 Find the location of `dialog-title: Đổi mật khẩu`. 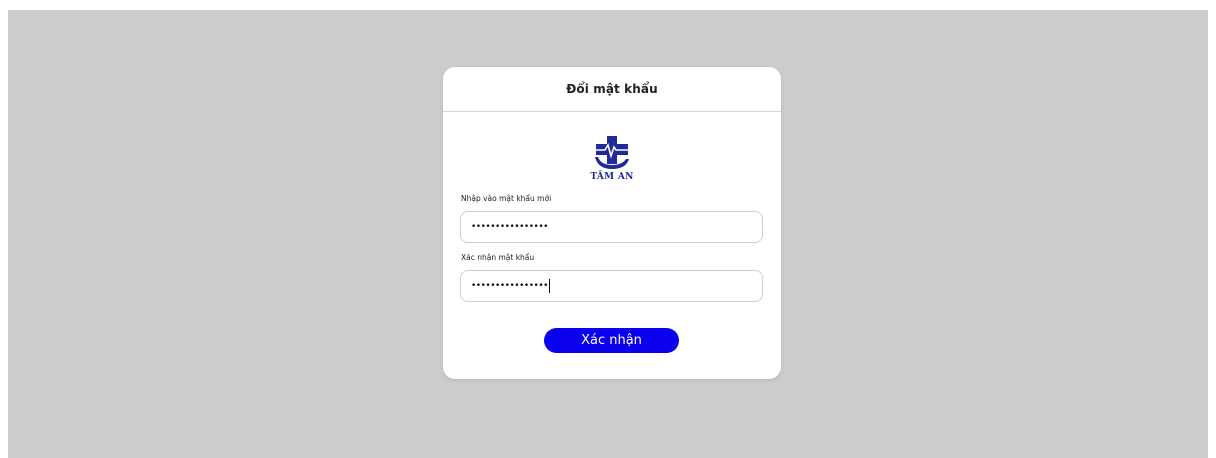

dialog-title: Đổi mật khẩu is located at coordinates (612, 89).